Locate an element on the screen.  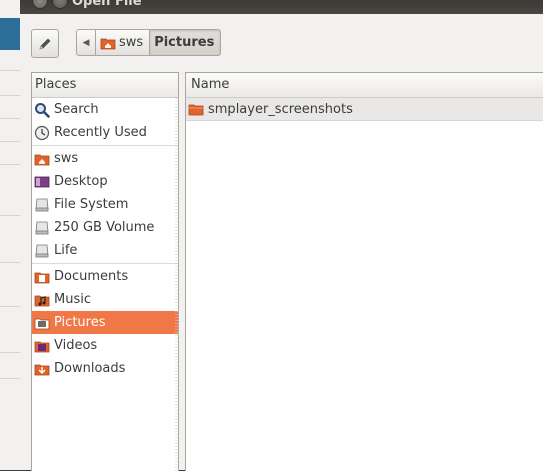
minimize-window-button is located at coordinates (60, 4).